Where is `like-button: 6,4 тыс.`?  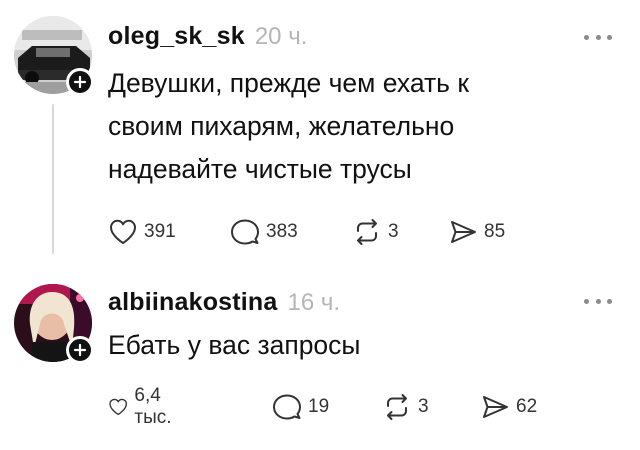 like-button: 6,4 тыс. is located at coordinates (144, 406).